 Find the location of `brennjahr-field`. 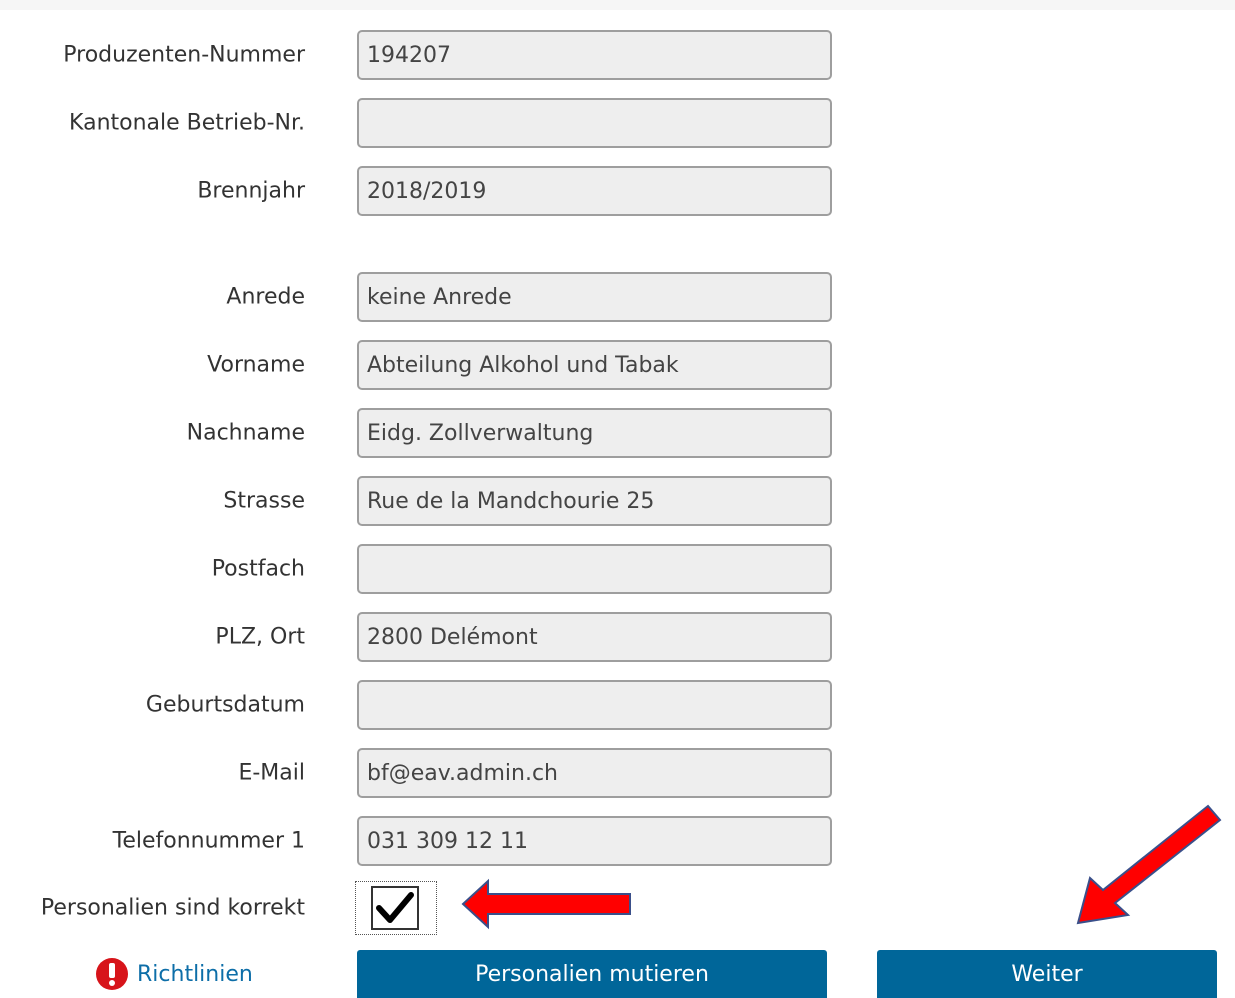

brennjahr-field is located at coordinates (594, 191).